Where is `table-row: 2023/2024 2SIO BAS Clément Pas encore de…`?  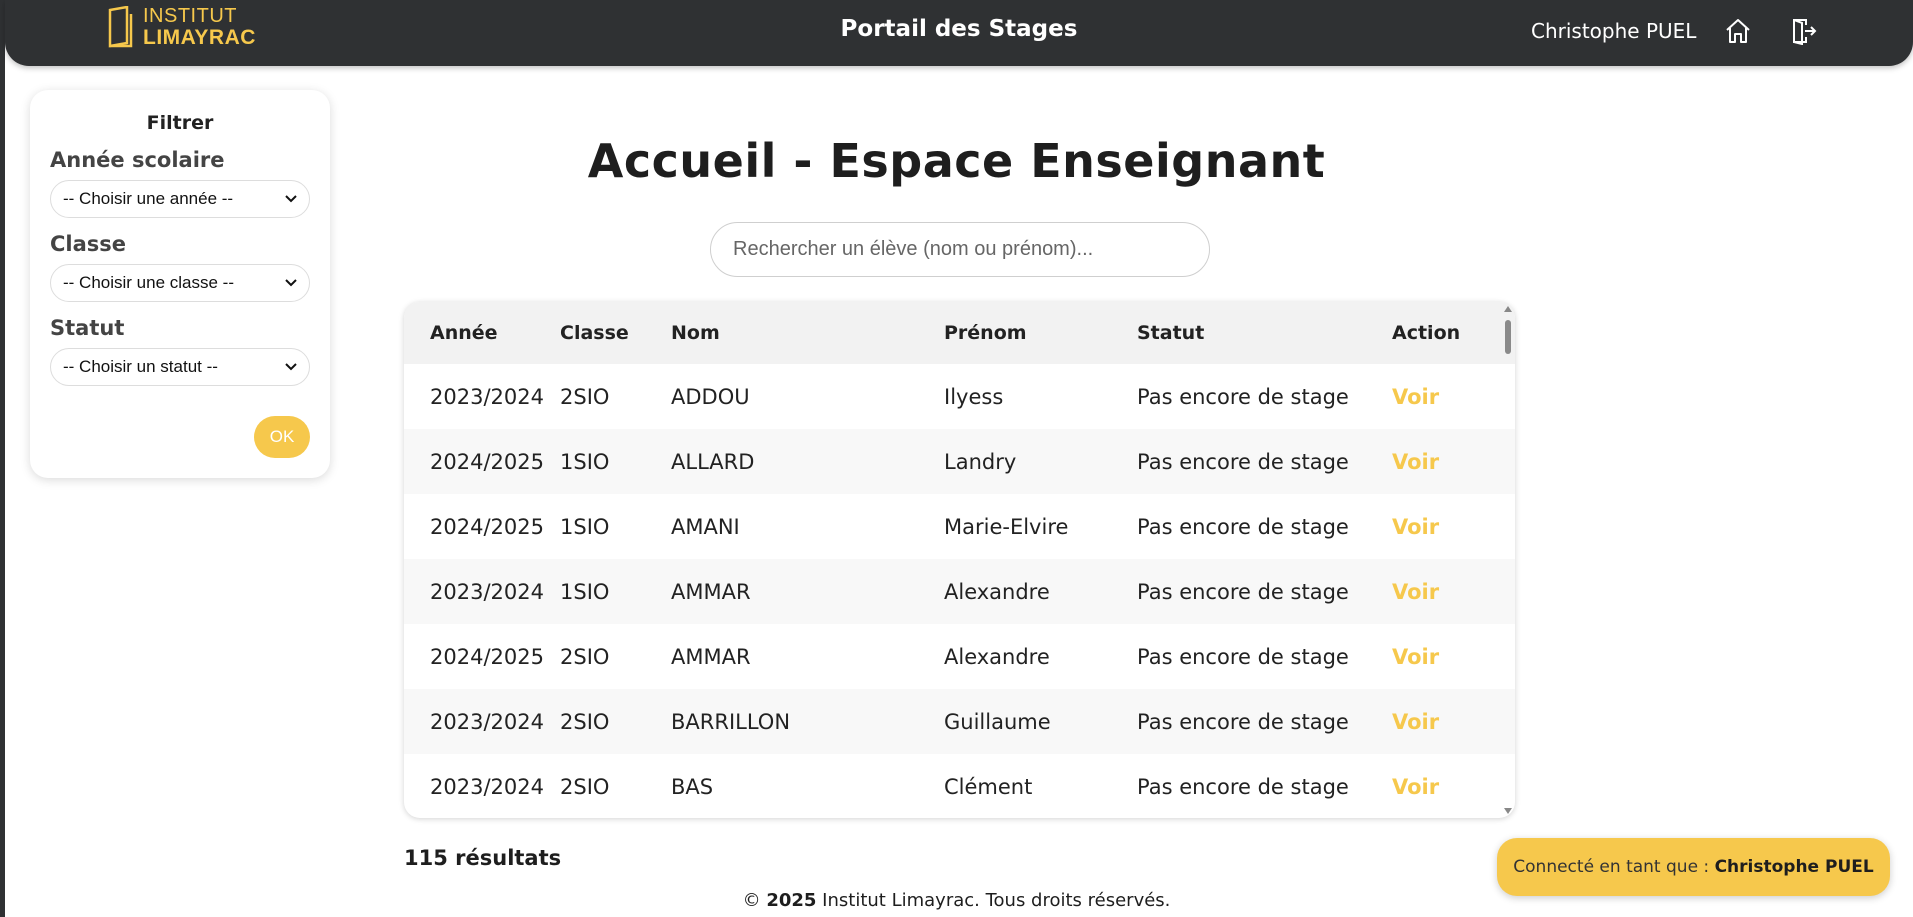
table-row: 2023/2024 2SIO BAS Clément Pas encore de… is located at coordinates (959, 786).